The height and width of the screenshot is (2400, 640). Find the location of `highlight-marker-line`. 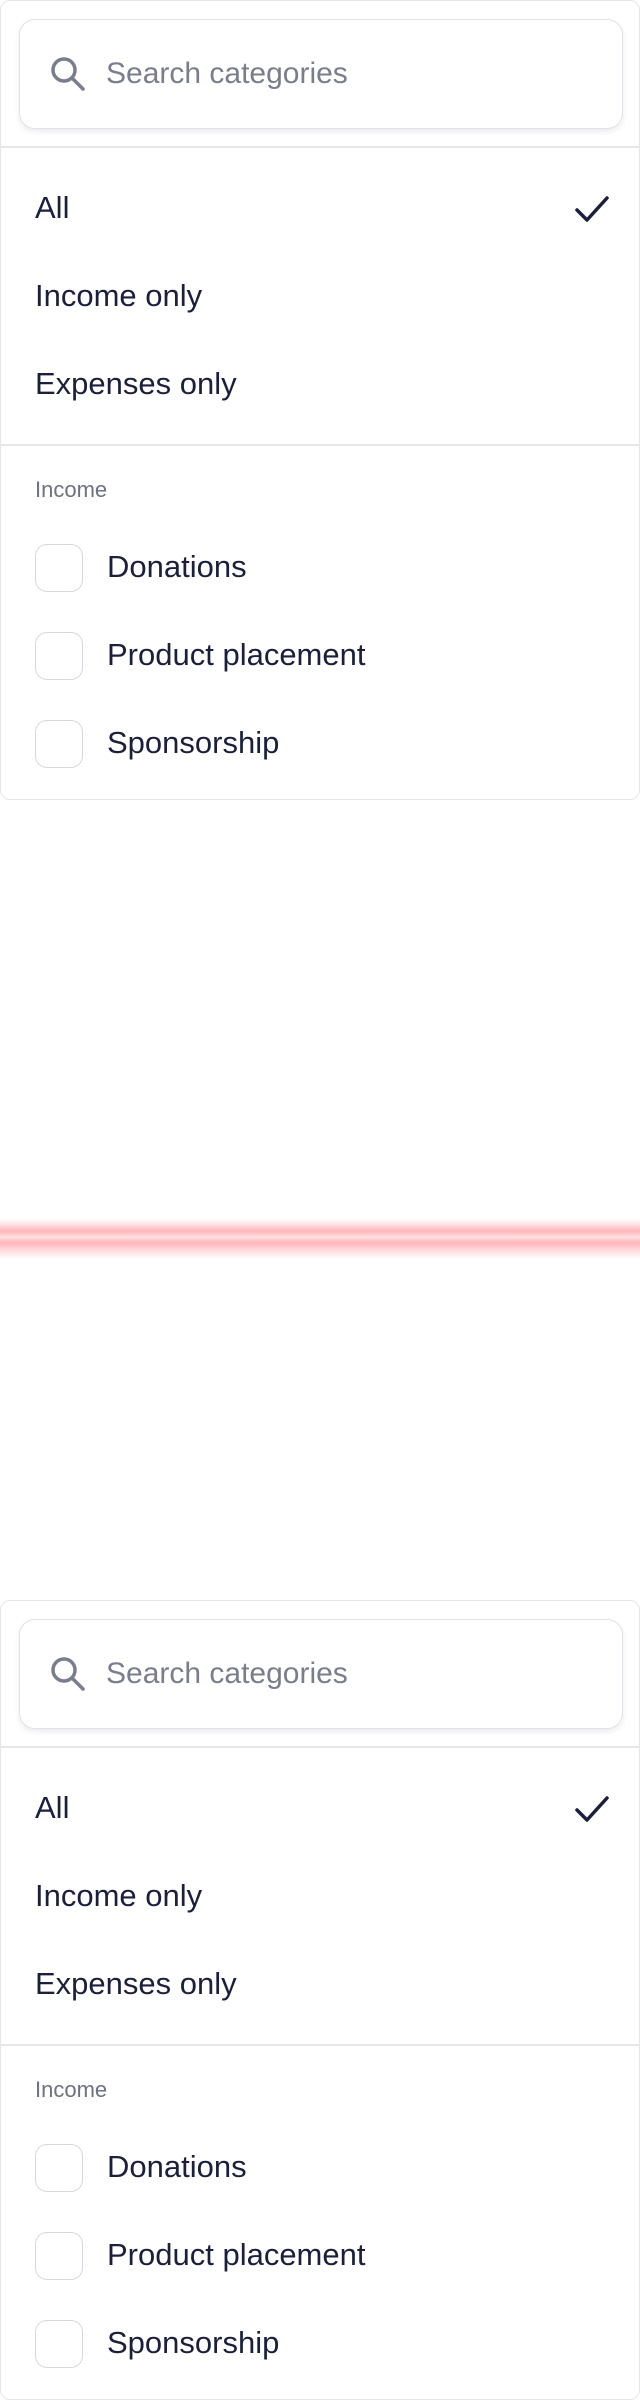

highlight-marker-line is located at coordinates (320, 1239).